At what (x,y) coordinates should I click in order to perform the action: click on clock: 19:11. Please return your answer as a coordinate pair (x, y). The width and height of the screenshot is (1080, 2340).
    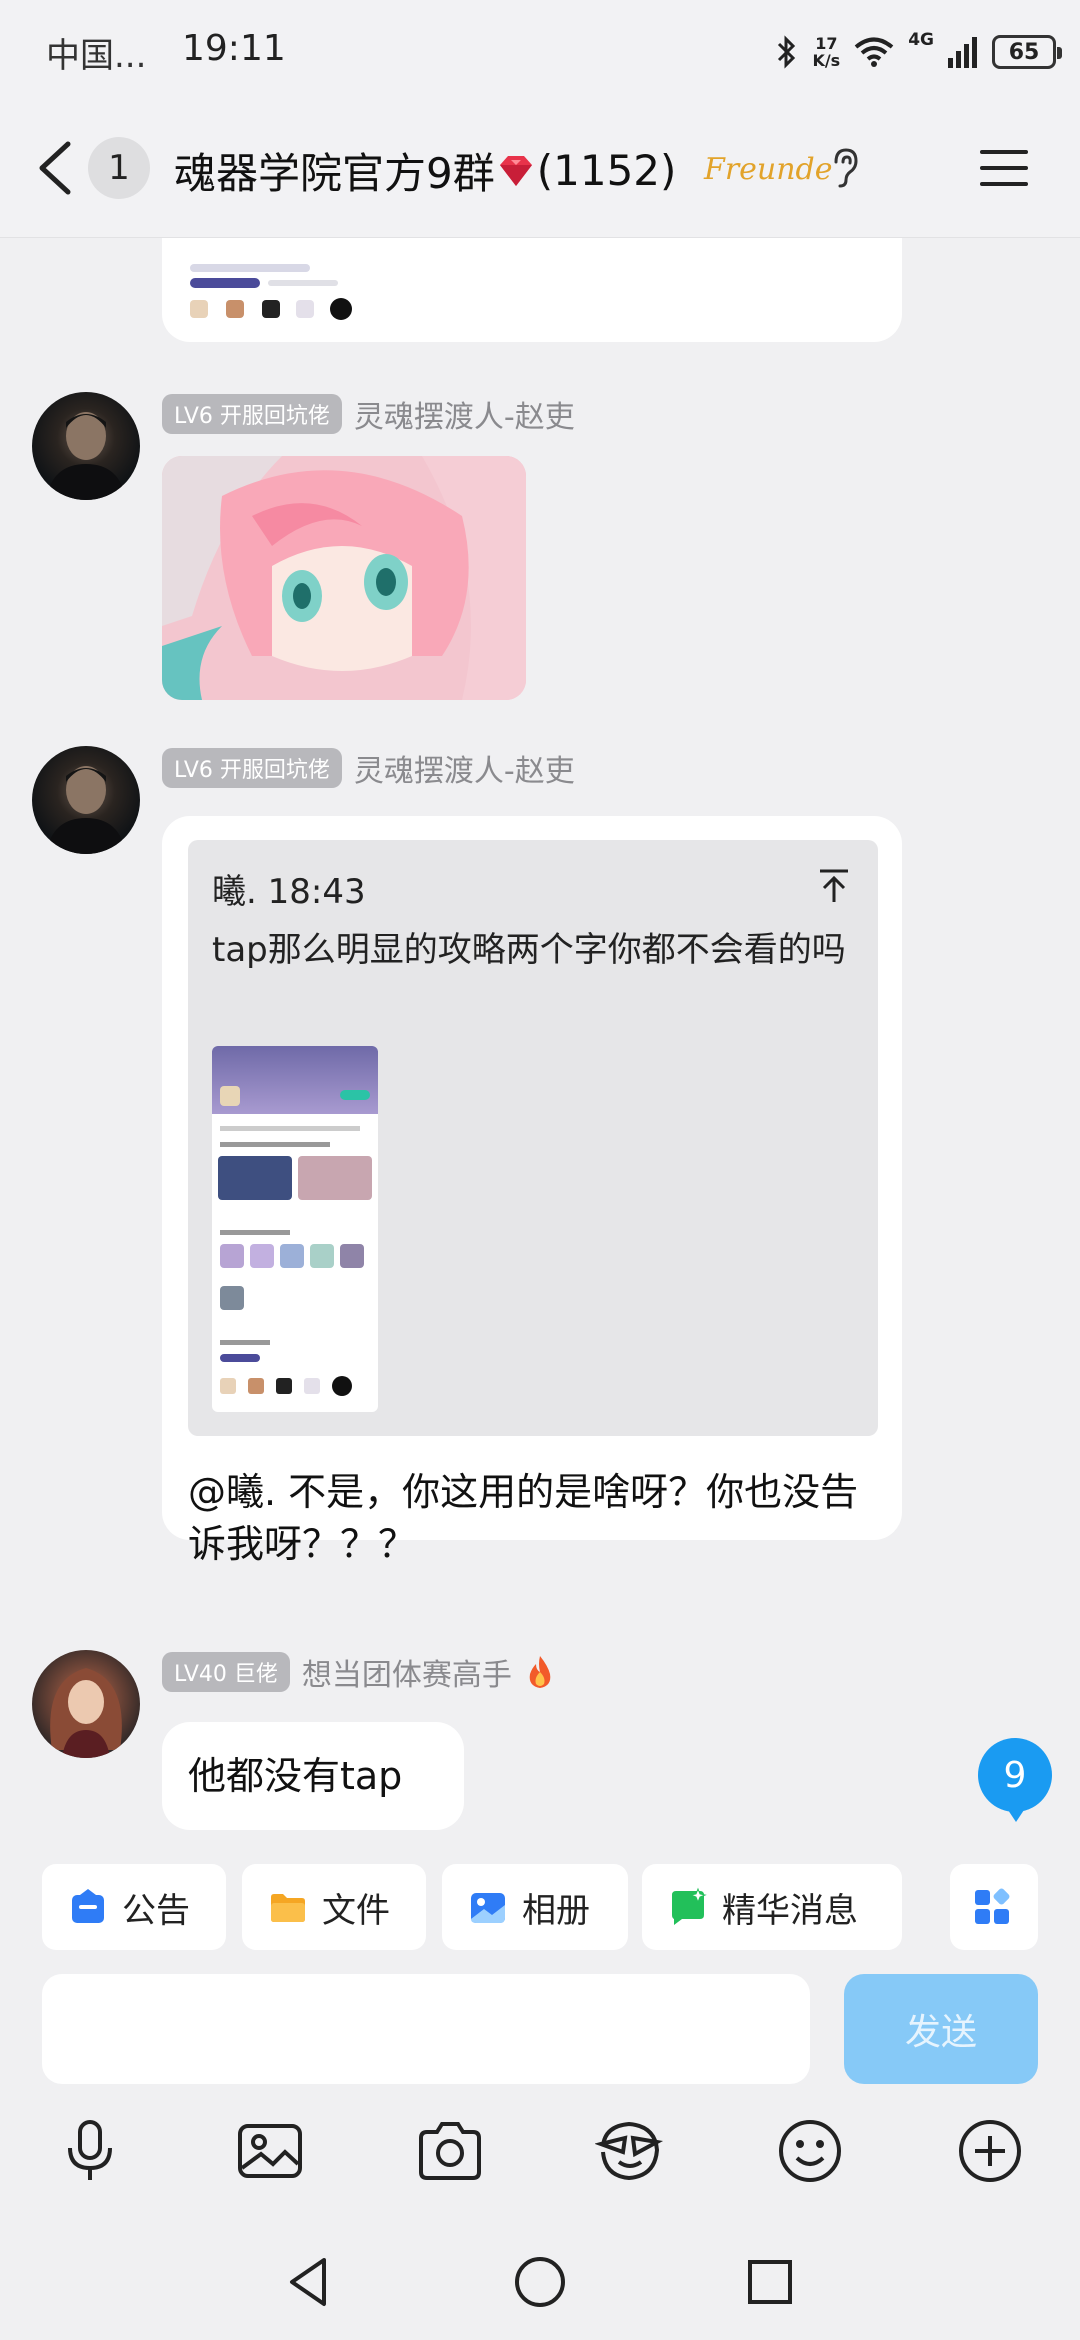
    Looking at the image, I should click on (234, 48).